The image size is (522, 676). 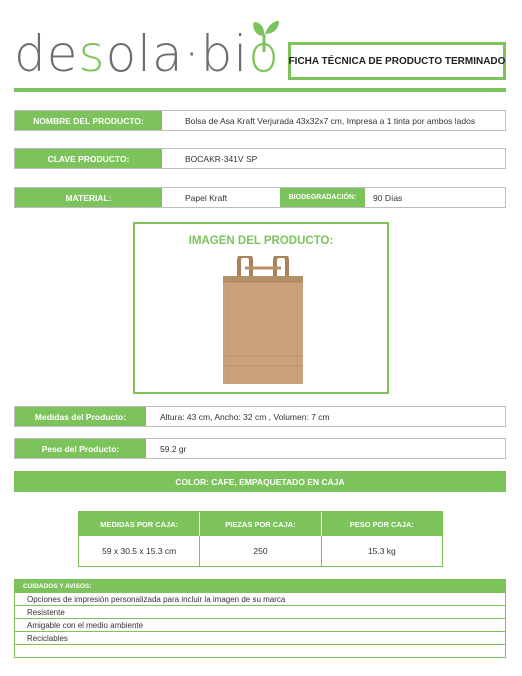 I want to click on logo-wordmark: desola·bio, so click(x=147, y=54).